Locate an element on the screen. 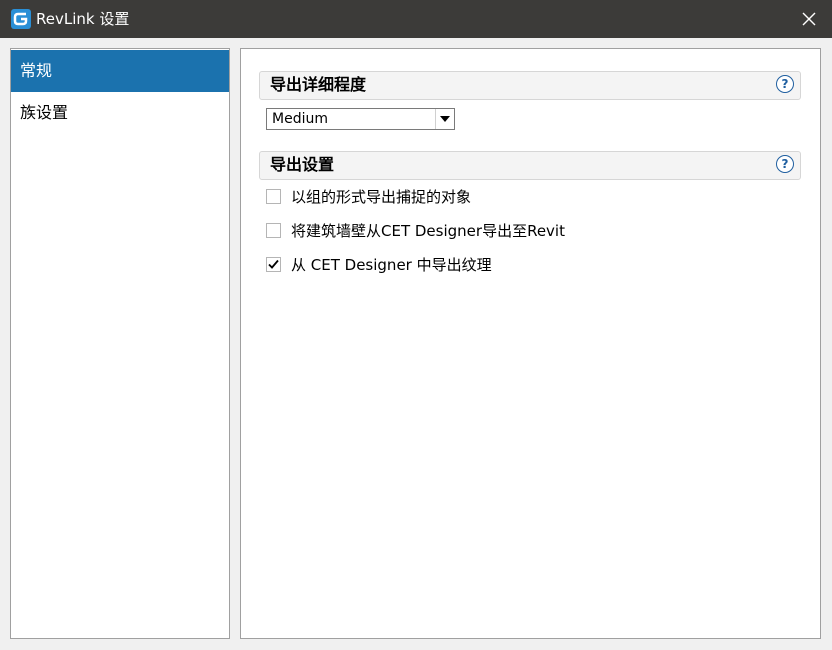 Image resolution: width=832 pixels, height=650 pixels. sidebar-item-label: 常规 is located at coordinates (36, 70).